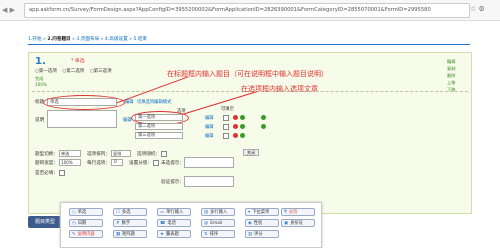 This screenshot has height=248, width=500. What do you see at coordinates (44, 39) in the screenshot?
I see `step-arrow: »` at bounding box center [44, 39].